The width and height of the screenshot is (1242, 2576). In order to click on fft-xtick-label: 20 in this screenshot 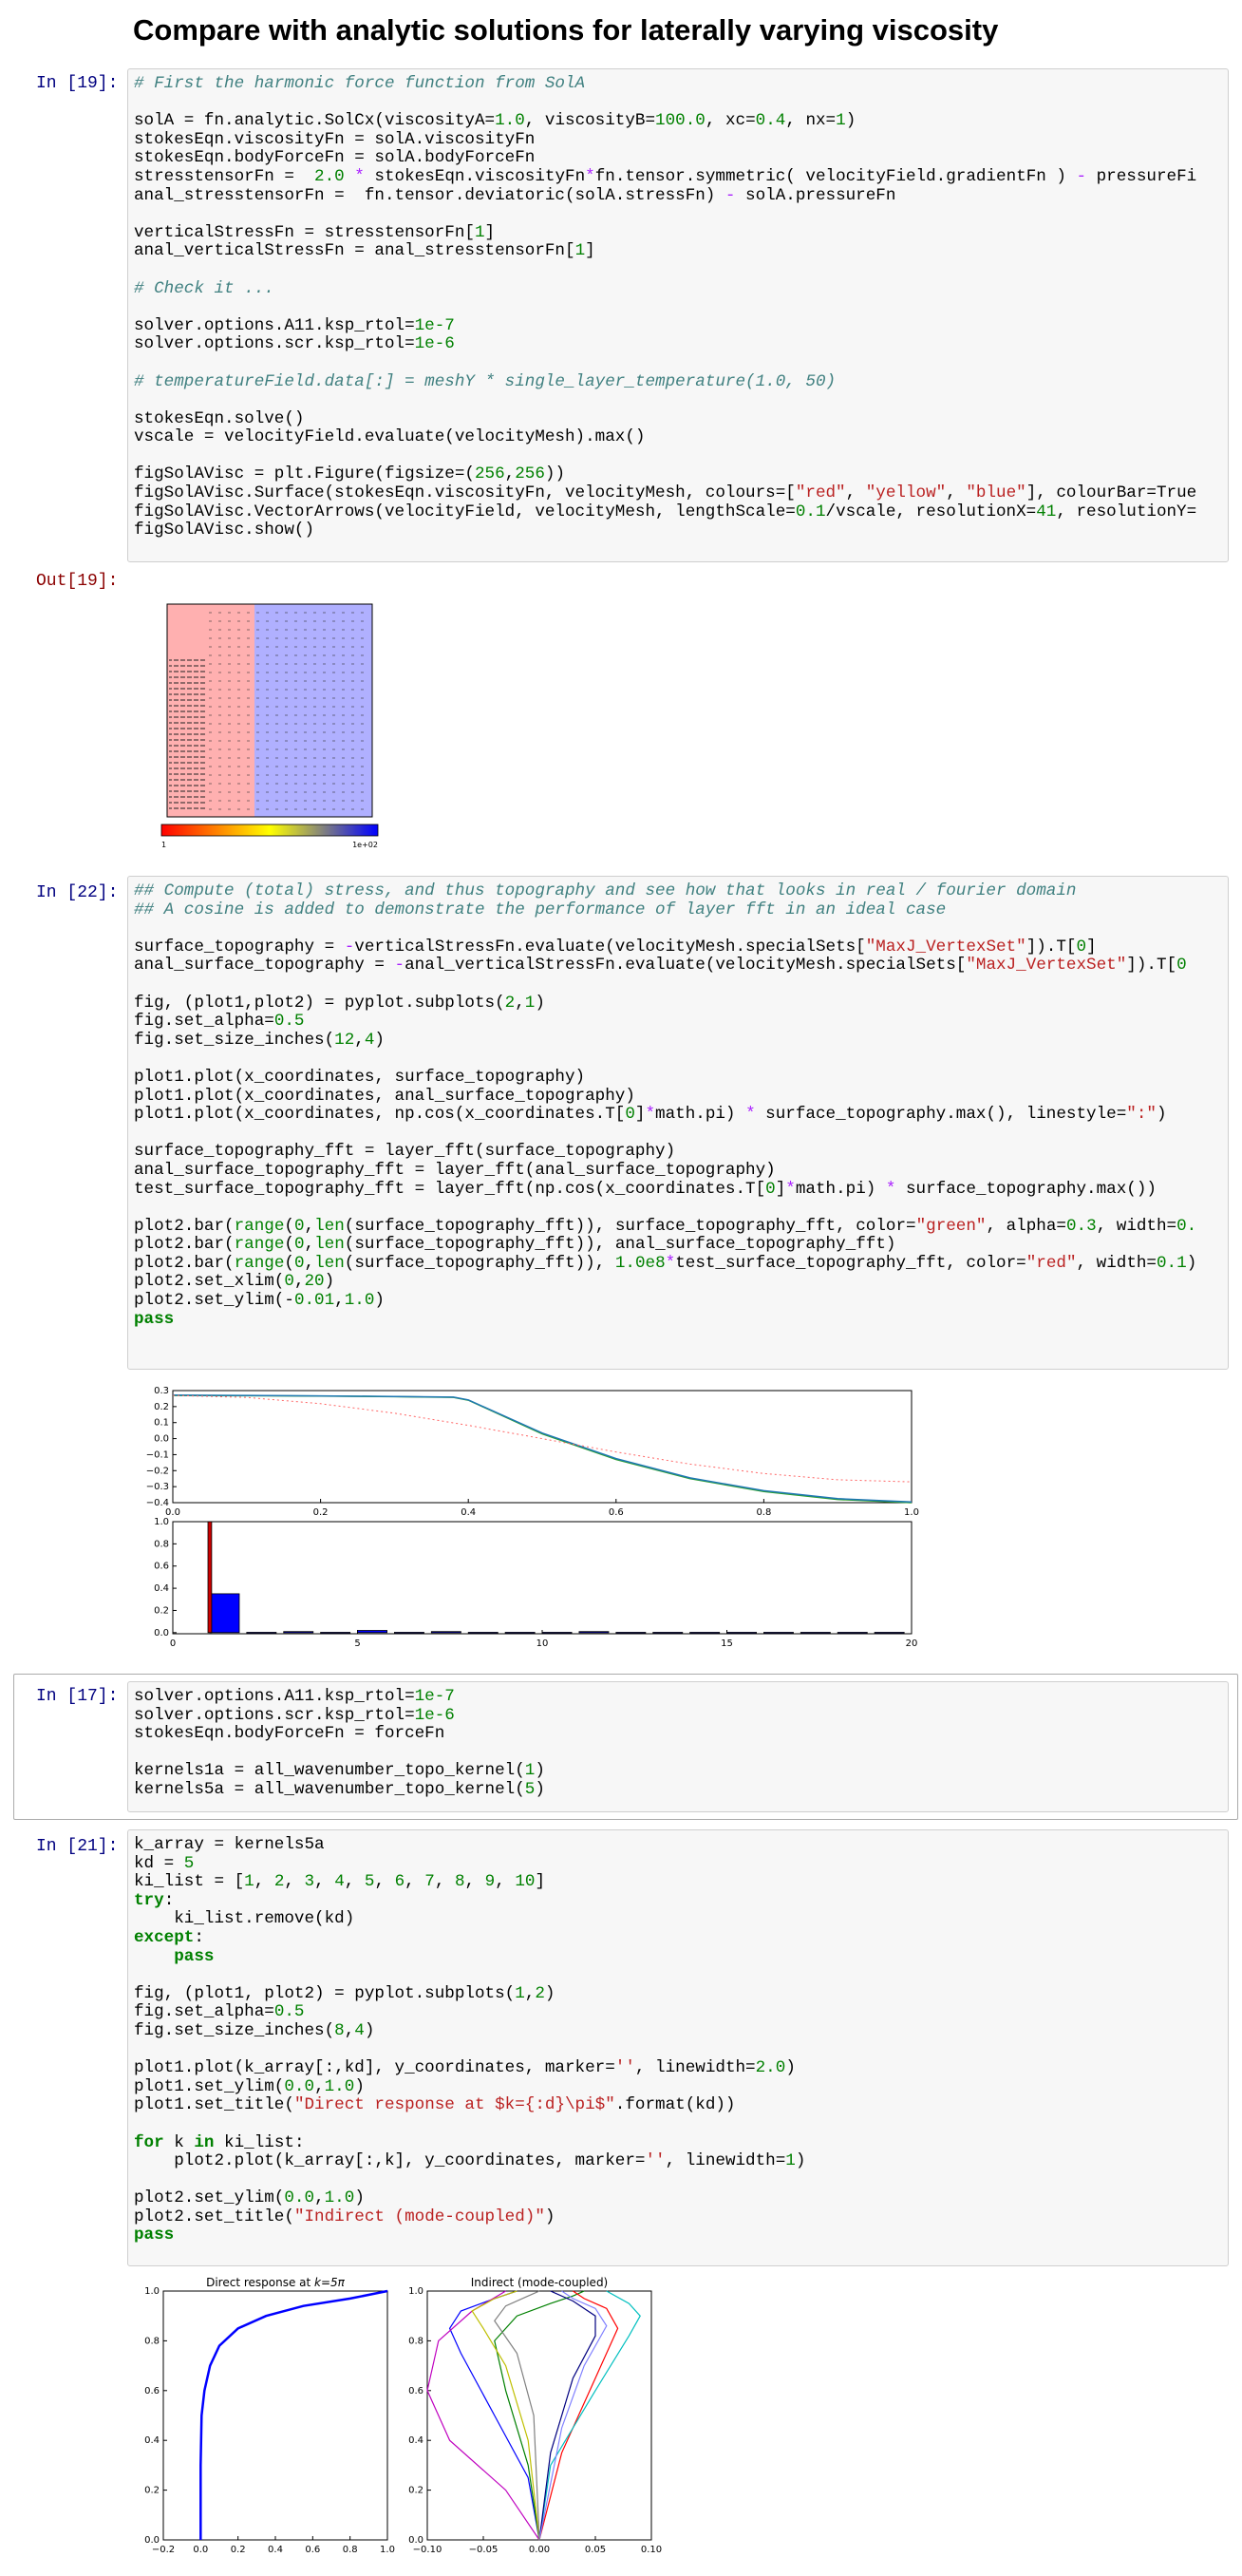, I will do `click(912, 1643)`.